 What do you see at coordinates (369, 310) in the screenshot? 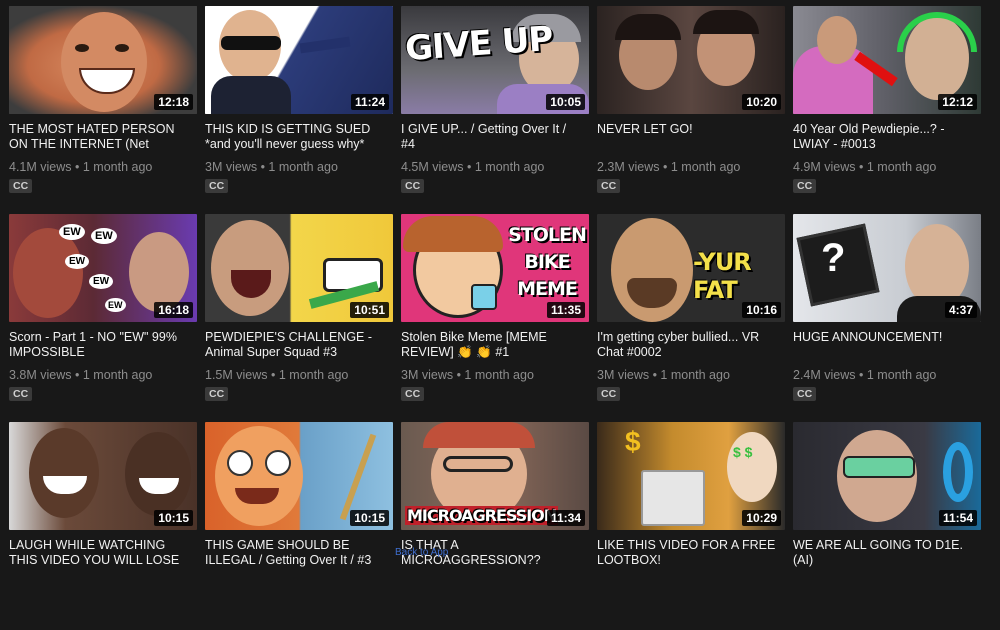
I see `duration-badge: 10:51` at bounding box center [369, 310].